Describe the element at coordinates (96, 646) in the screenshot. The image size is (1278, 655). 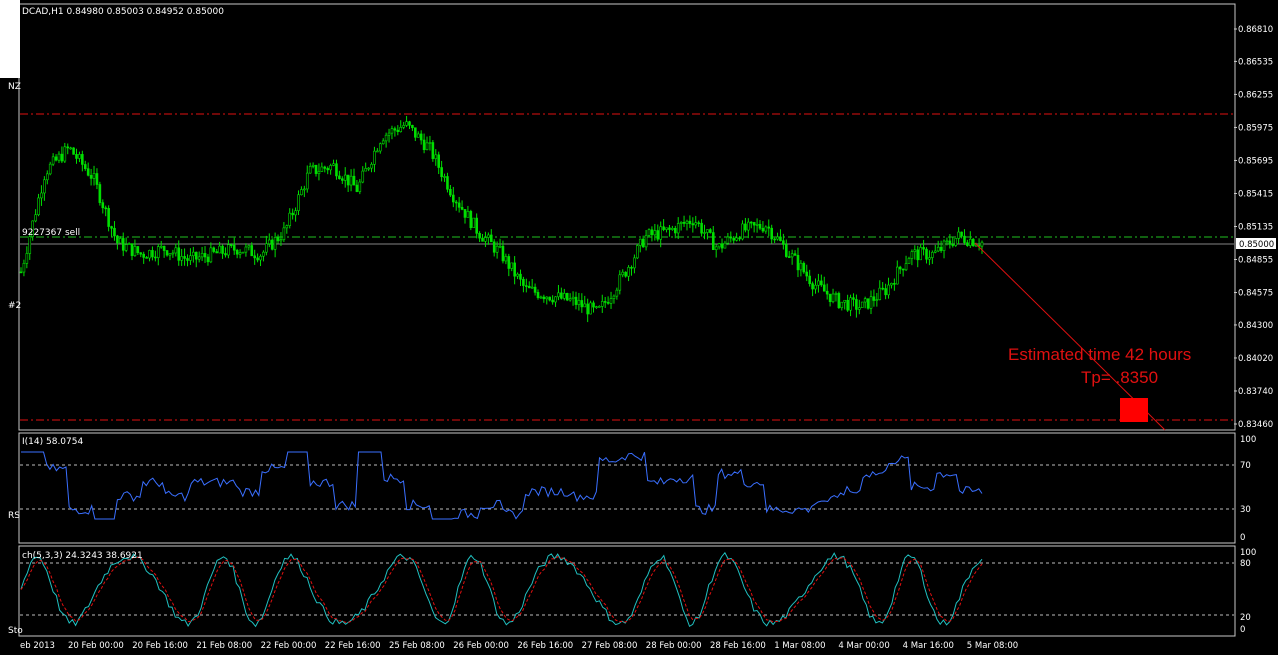
I see `time-axis-label: 20 Feb 00:00` at that location.